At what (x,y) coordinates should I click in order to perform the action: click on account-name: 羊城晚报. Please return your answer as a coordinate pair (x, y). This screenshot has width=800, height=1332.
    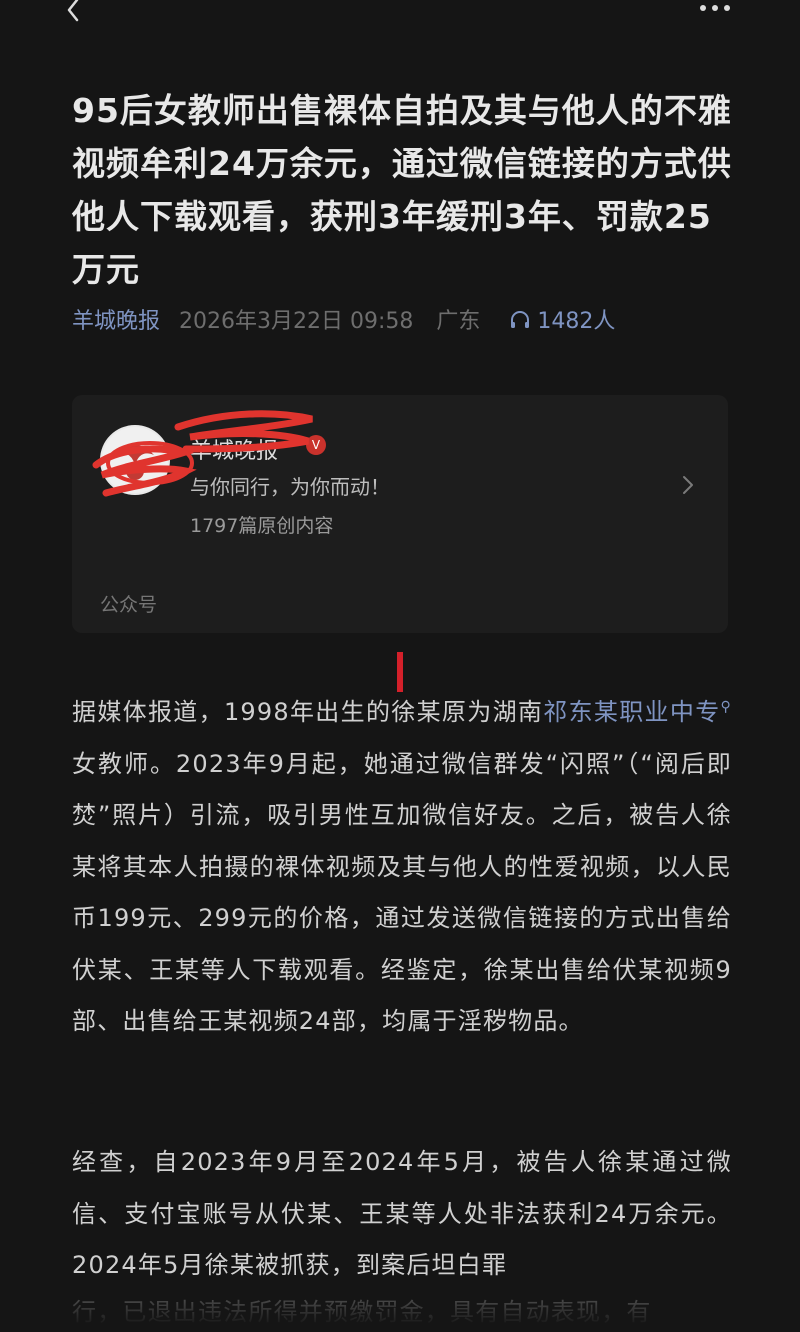
    Looking at the image, I should click on (234, 451).